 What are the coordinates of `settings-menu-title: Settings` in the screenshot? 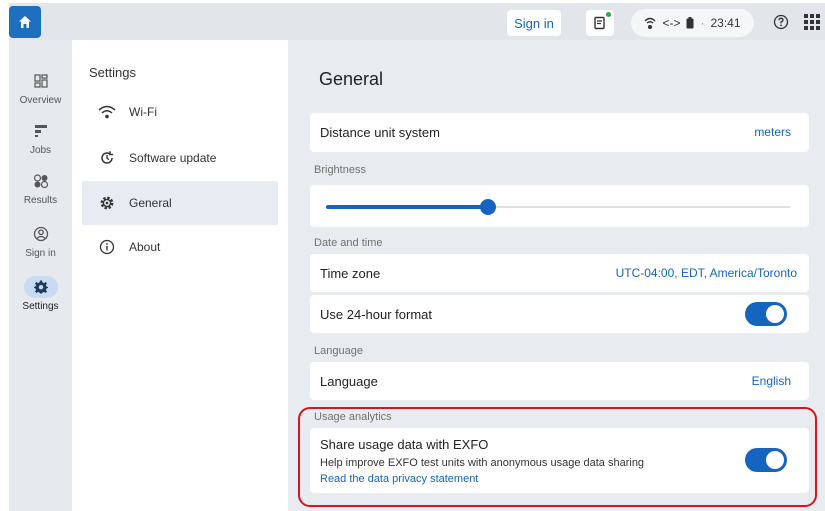 It's located at (112, 72).